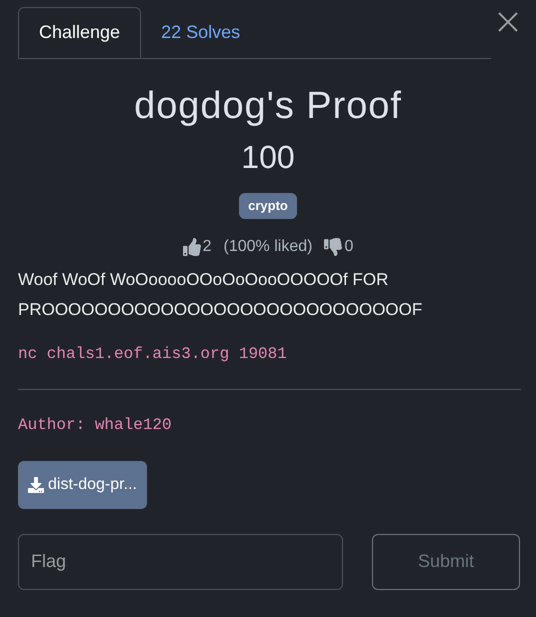 The image size is (536, 617). What do you see at coordinates (191, 247) in the screenshot?
I see `thumbs-up-icon` at bounding box center [191, 247].